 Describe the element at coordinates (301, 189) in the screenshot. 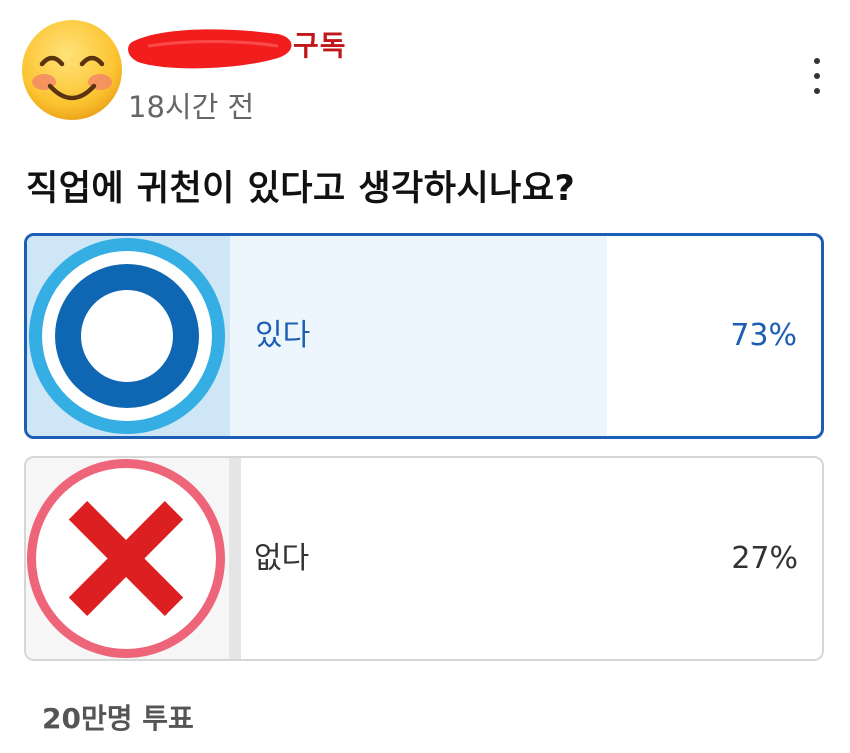

I see `poll-question: 직업에 귀천이 있다고 생각하시나요?` at that location.